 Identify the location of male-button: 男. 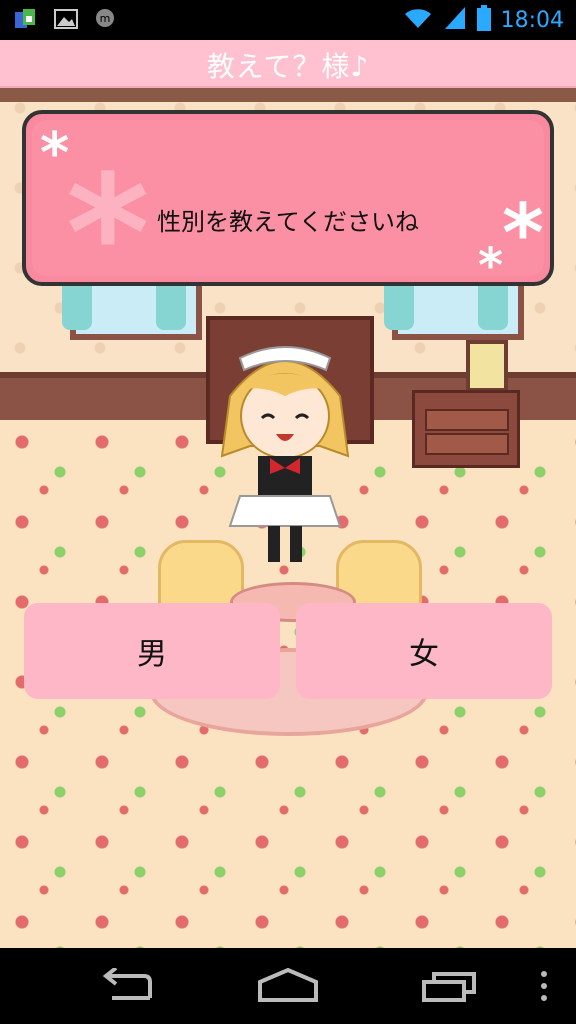
(152, 651).